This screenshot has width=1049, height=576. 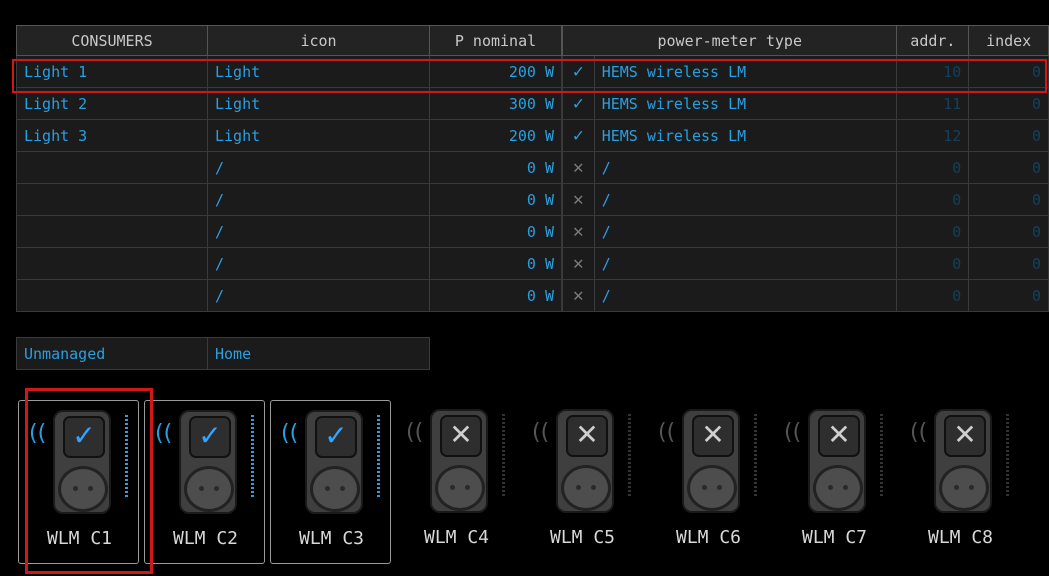 I want to click on device-tile: ((✕ WLM C8, so click(x=960, y=482).